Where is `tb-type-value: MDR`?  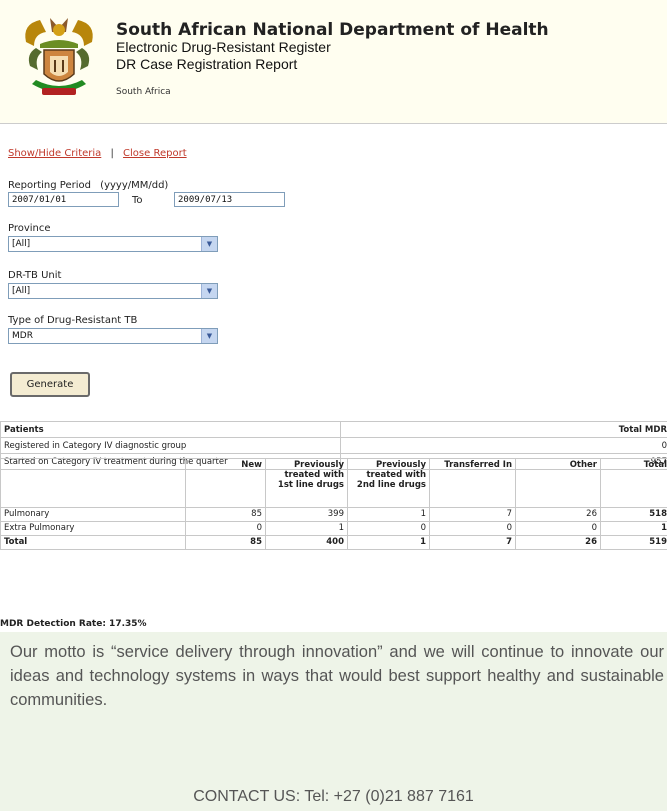
tb-type-value: MDR is located at coordinates (22, 336).